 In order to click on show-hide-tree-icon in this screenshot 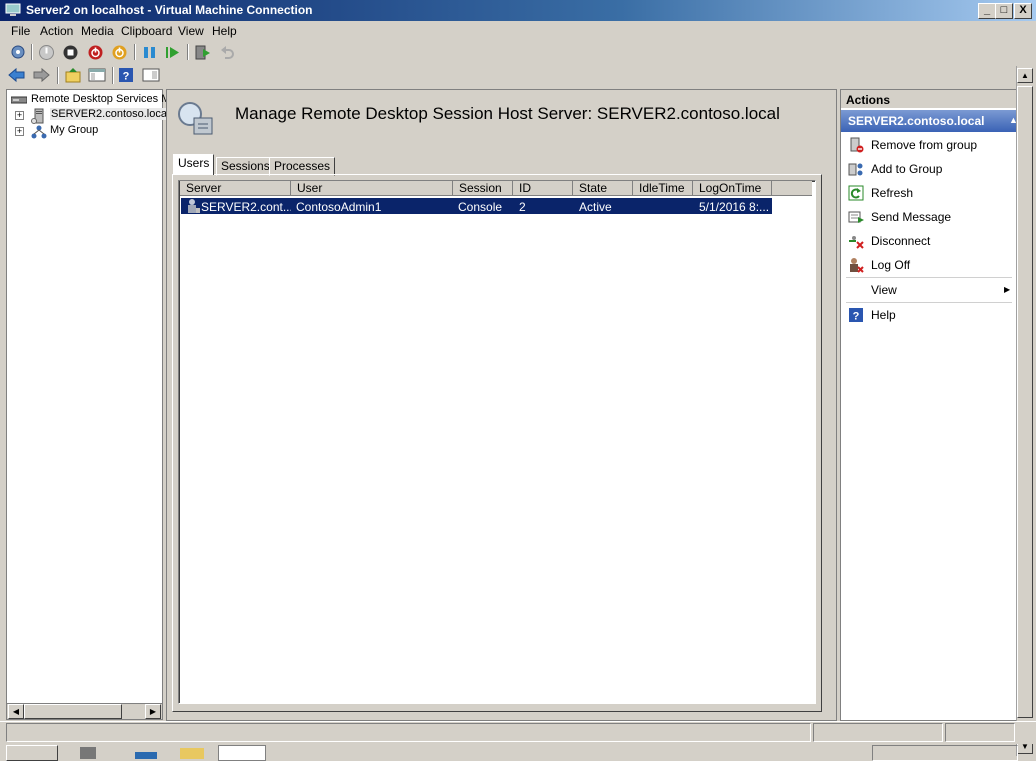, I will do `click(97, 75)`.